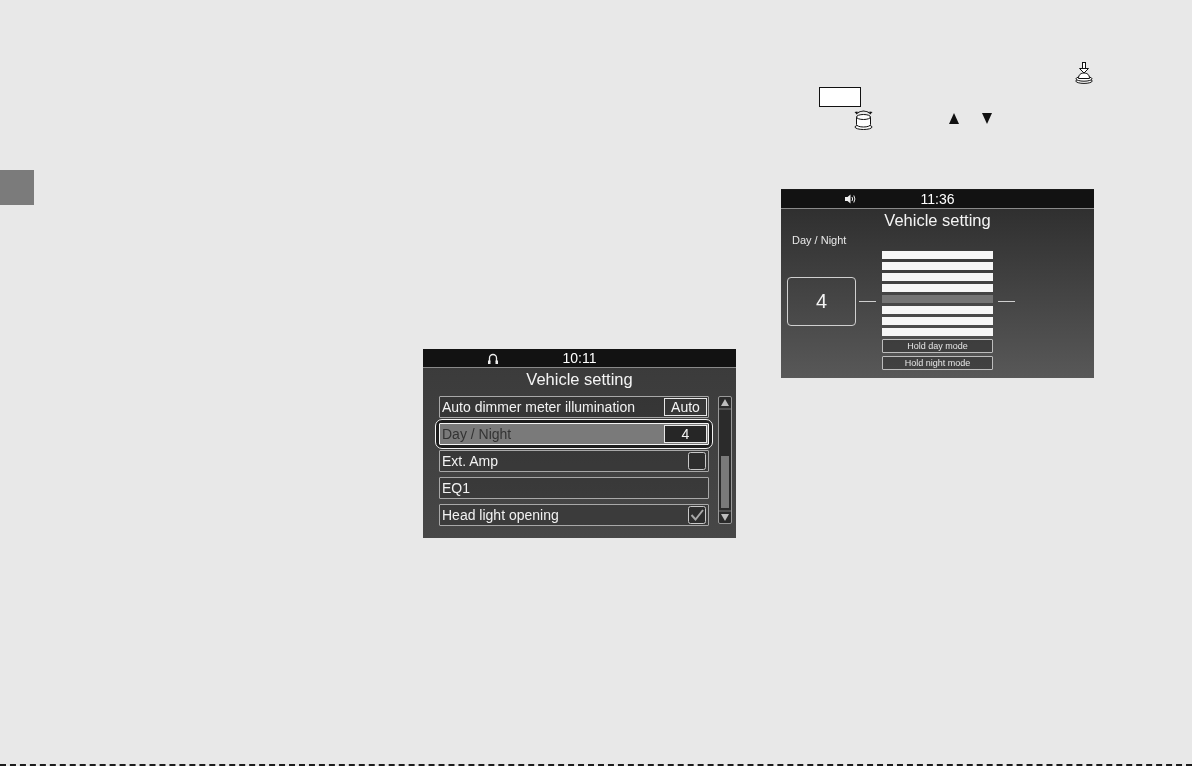 Image resolution: width=1192 pixels, height=766 pixels. Describe the element at coordinates (477, 434) in the screenshot. I see `item-label: Day / Night` at that location.